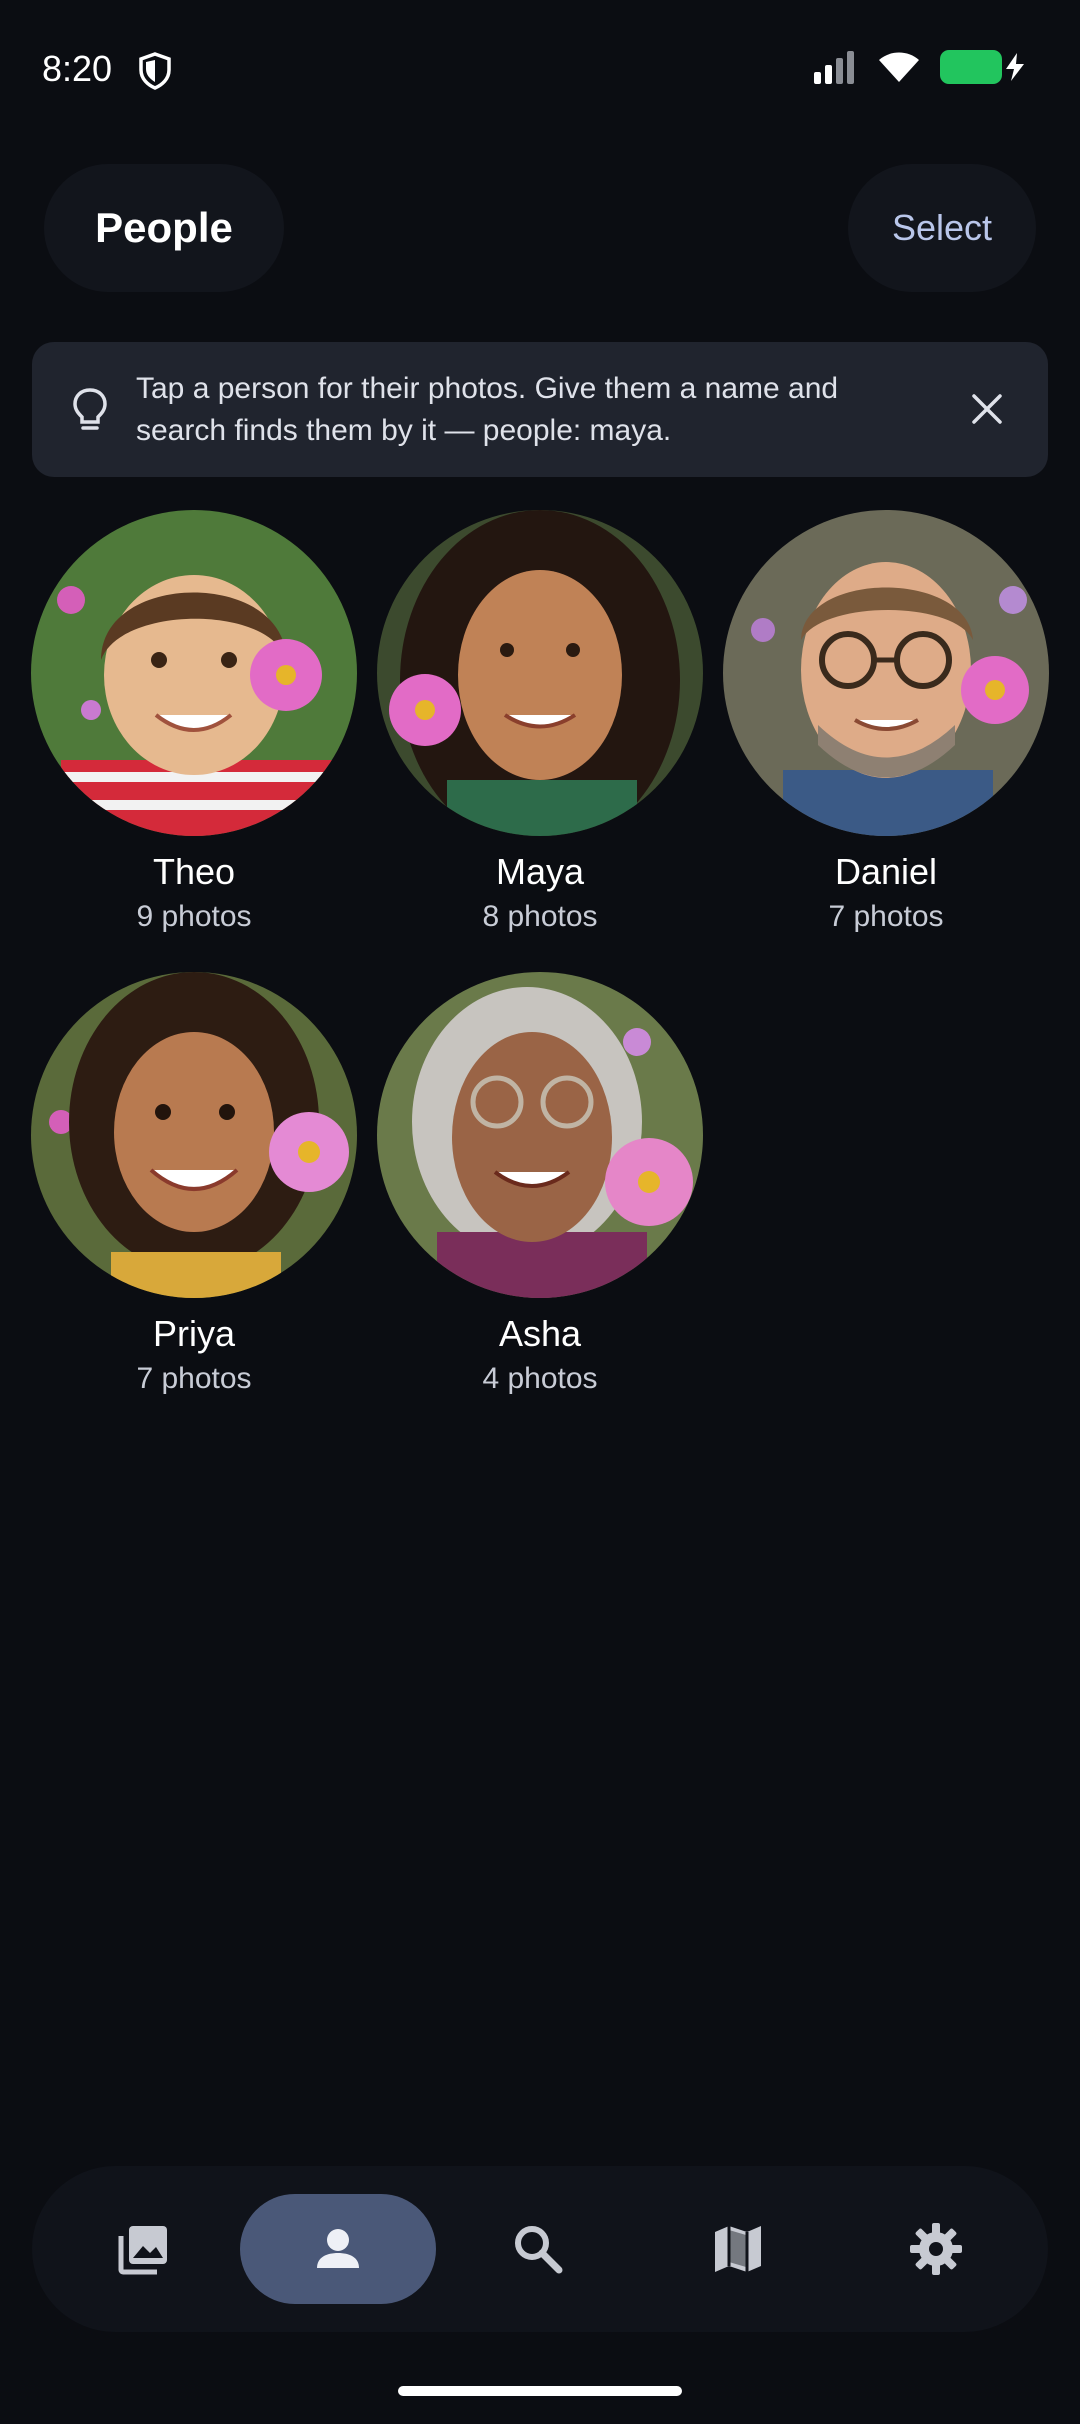 The image size is (1080, 2424). I want to click on map-icon, so click(738, 2249).